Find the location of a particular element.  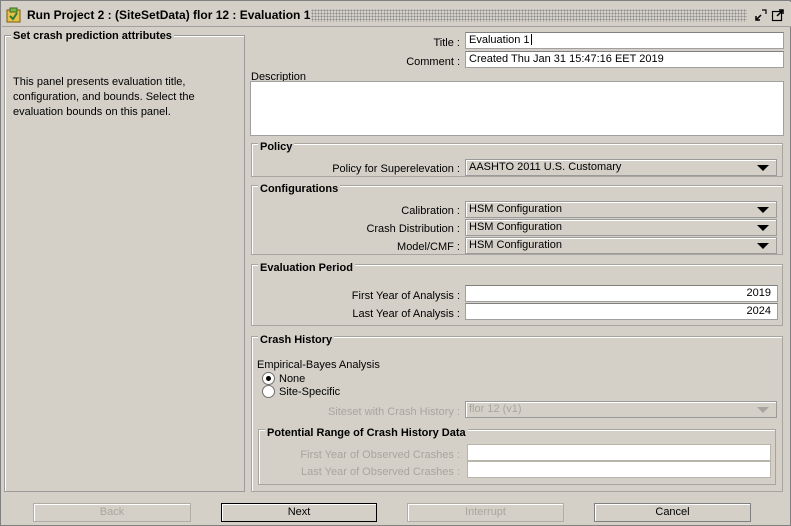

siteset-label: Siteset with Crash History : is located at coordinates (393, 412).